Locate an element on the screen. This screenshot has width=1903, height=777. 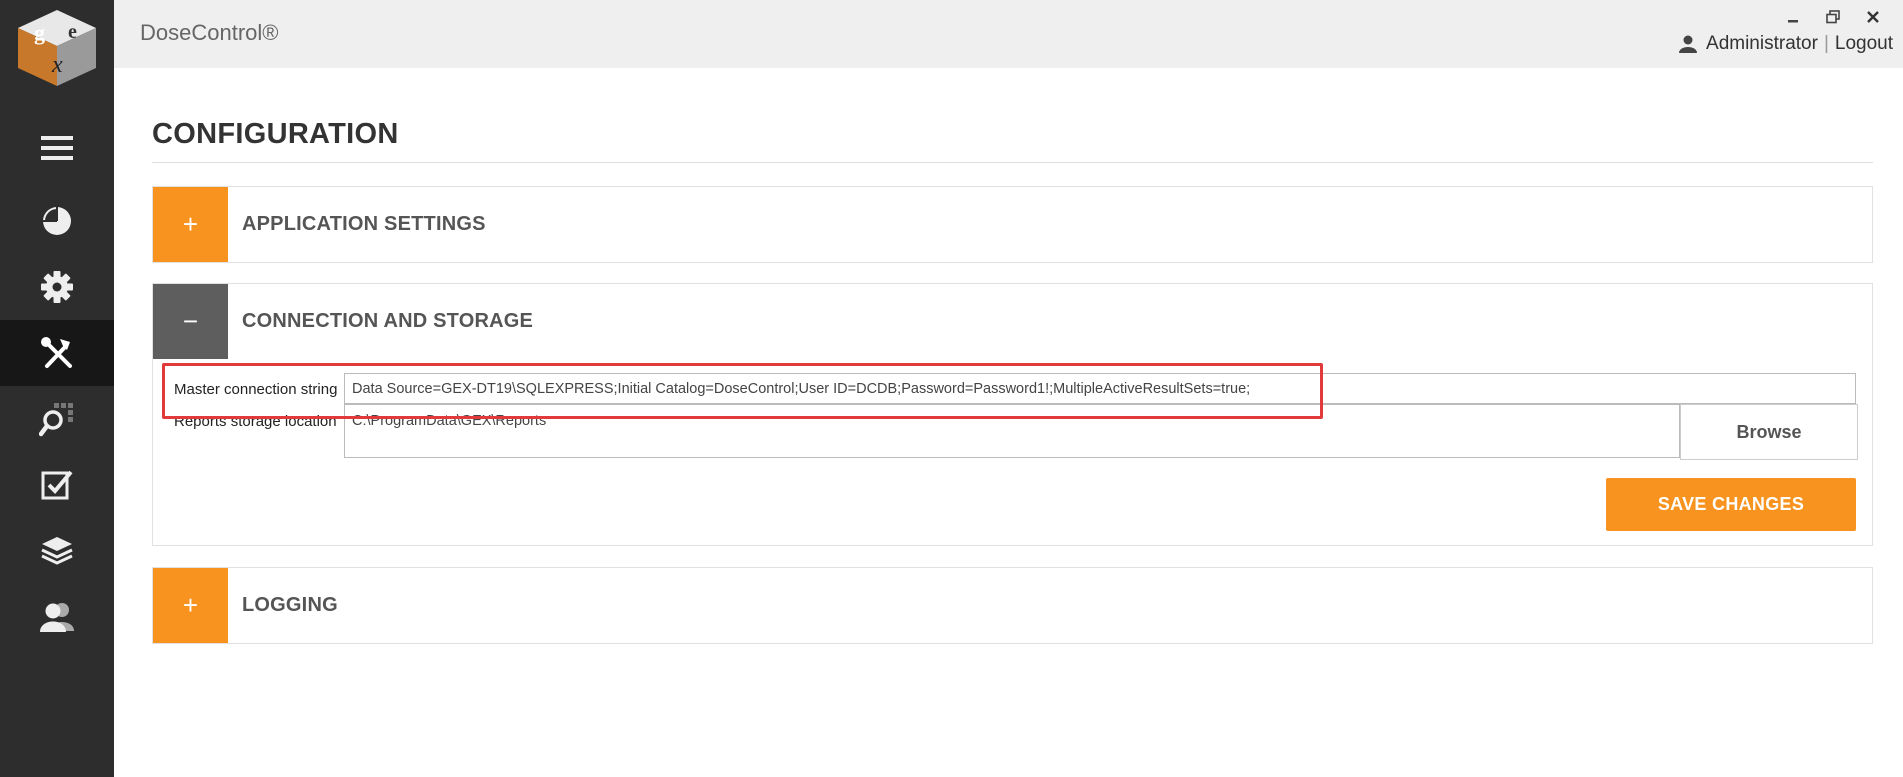
sidebar-item-search is located at coordinates (57, 419).